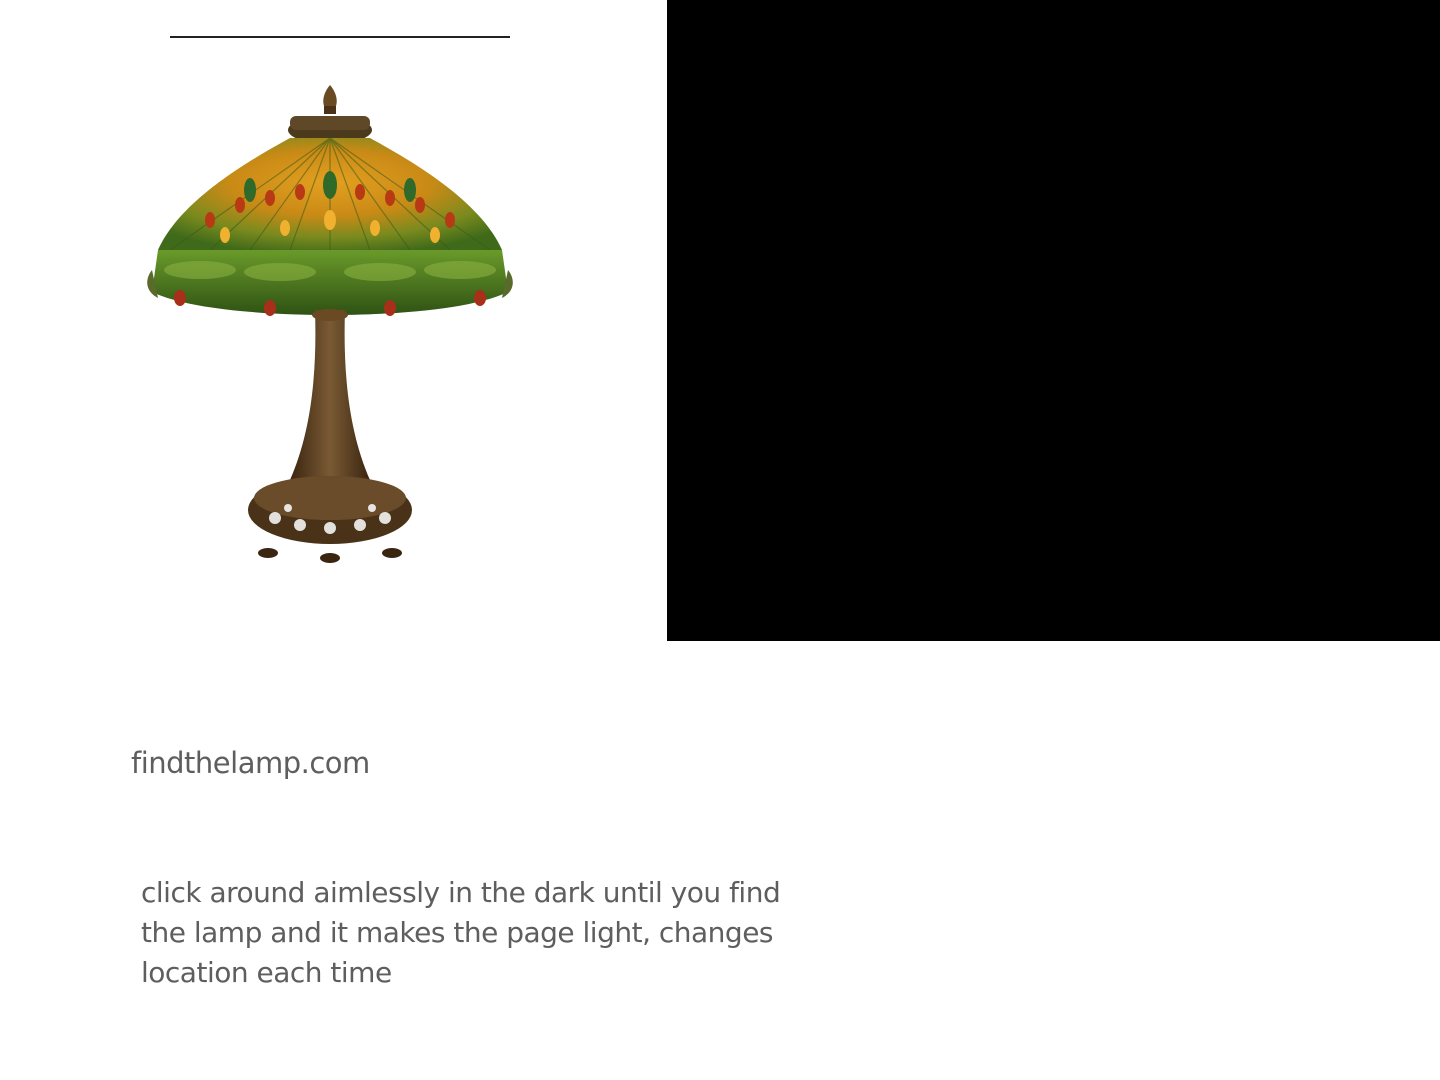  Describe the element at coordinates (340, 37) in the screenshot. I see `divider` at that location.